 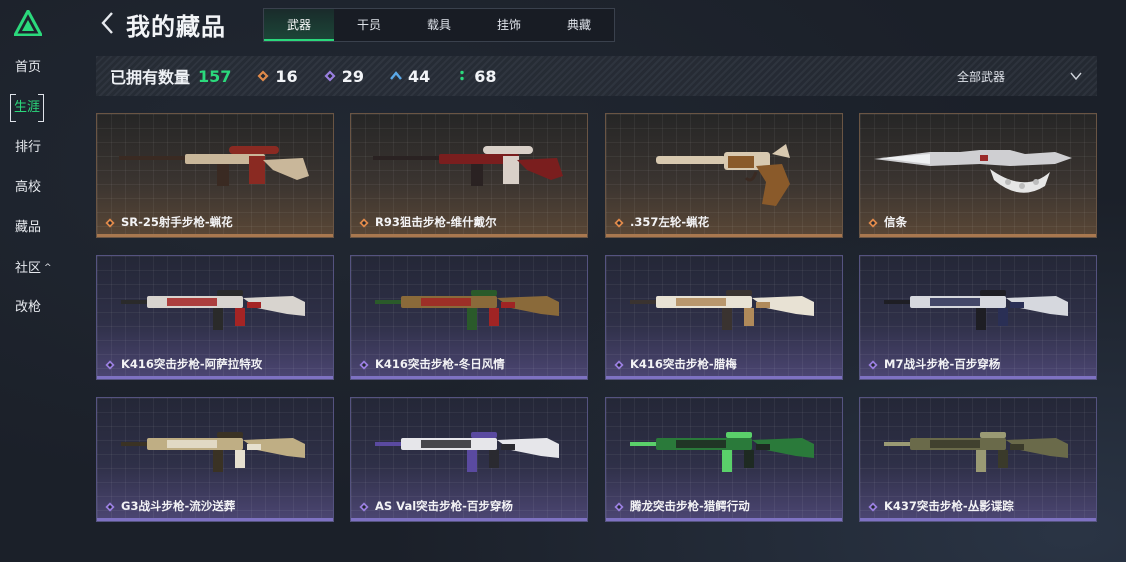 What do you see at coordinates (352, 76) in the screenshot?
I see `rarity-count-value: 29` at bounding box center [352, 76].